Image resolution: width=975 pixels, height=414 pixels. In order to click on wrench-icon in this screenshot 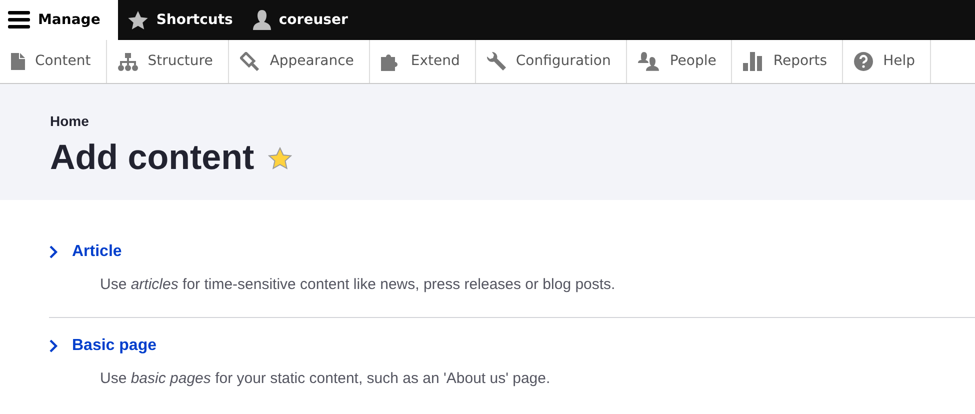, I will do `click(496, 61)`.